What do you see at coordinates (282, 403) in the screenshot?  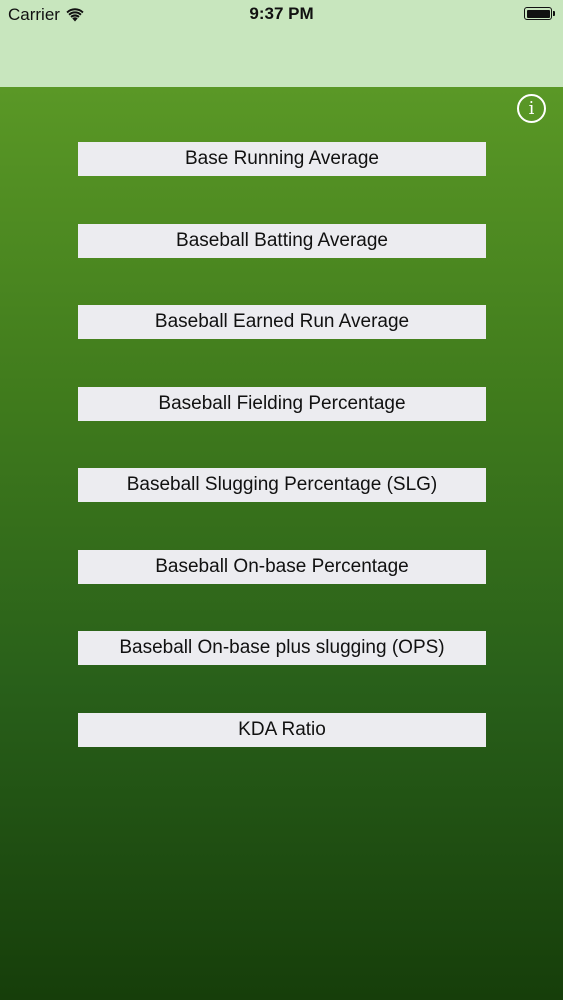 I see `fielding-percentage-button: Baseball Fielding Percentage` at bounding box center [282, 403].